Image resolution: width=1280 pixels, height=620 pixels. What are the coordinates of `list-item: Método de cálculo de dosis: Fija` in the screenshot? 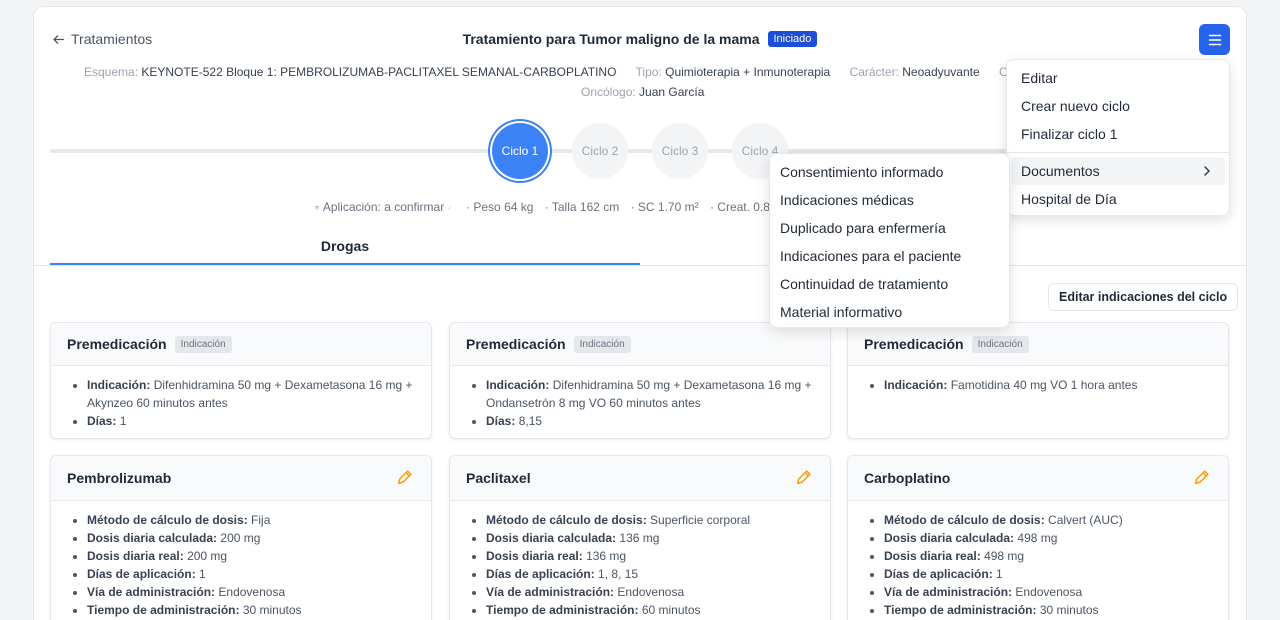 It's located at (251, 520).